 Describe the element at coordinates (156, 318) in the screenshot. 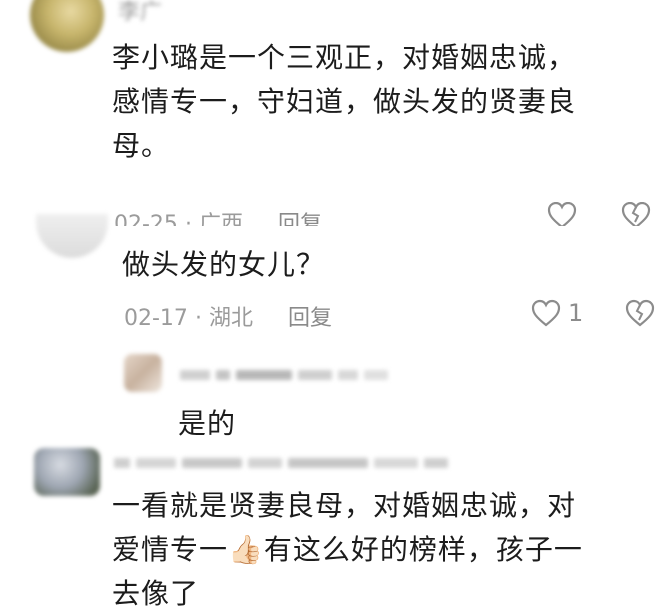

I see `comment-date: 02-17` at that location.